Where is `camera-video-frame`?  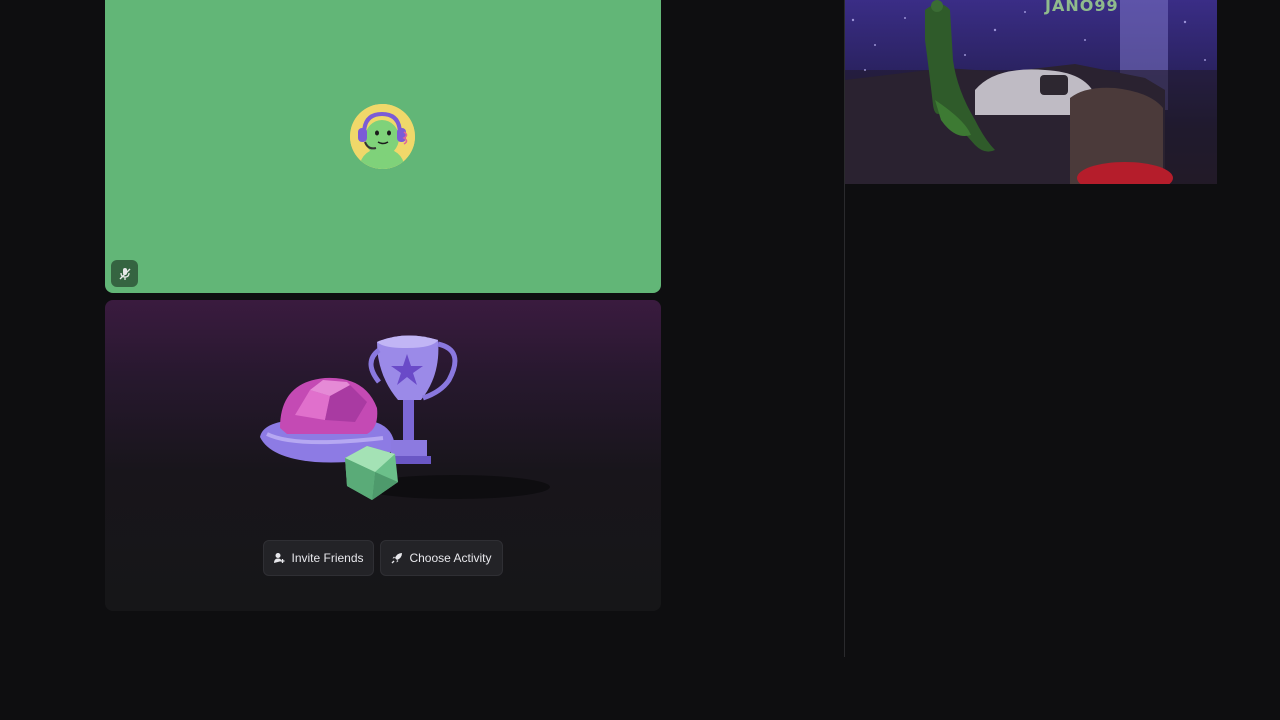
camera-video-frame is located at coordinates (1031, 92).